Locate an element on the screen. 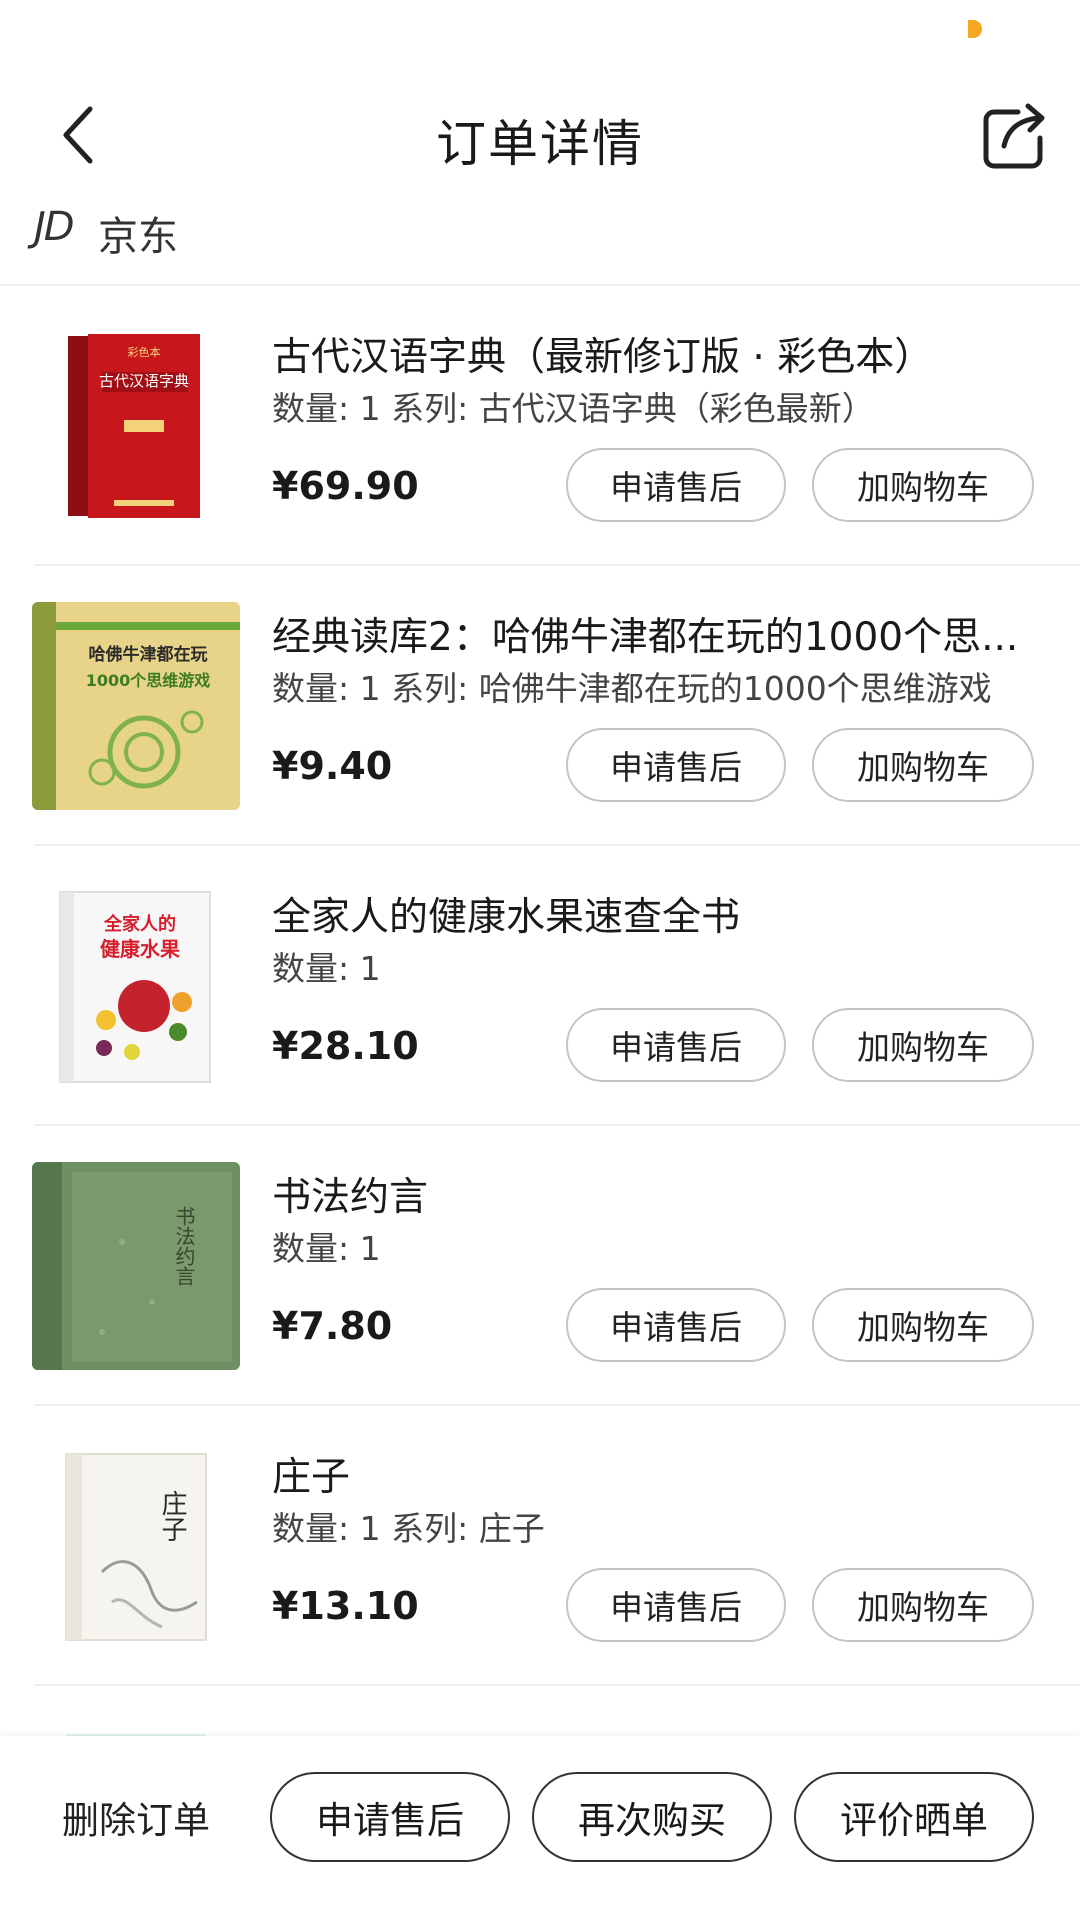  bottom-action-bar: 删除订单 申请售后 再次购买 评价晒单 is located at coordinates (540, 1828).